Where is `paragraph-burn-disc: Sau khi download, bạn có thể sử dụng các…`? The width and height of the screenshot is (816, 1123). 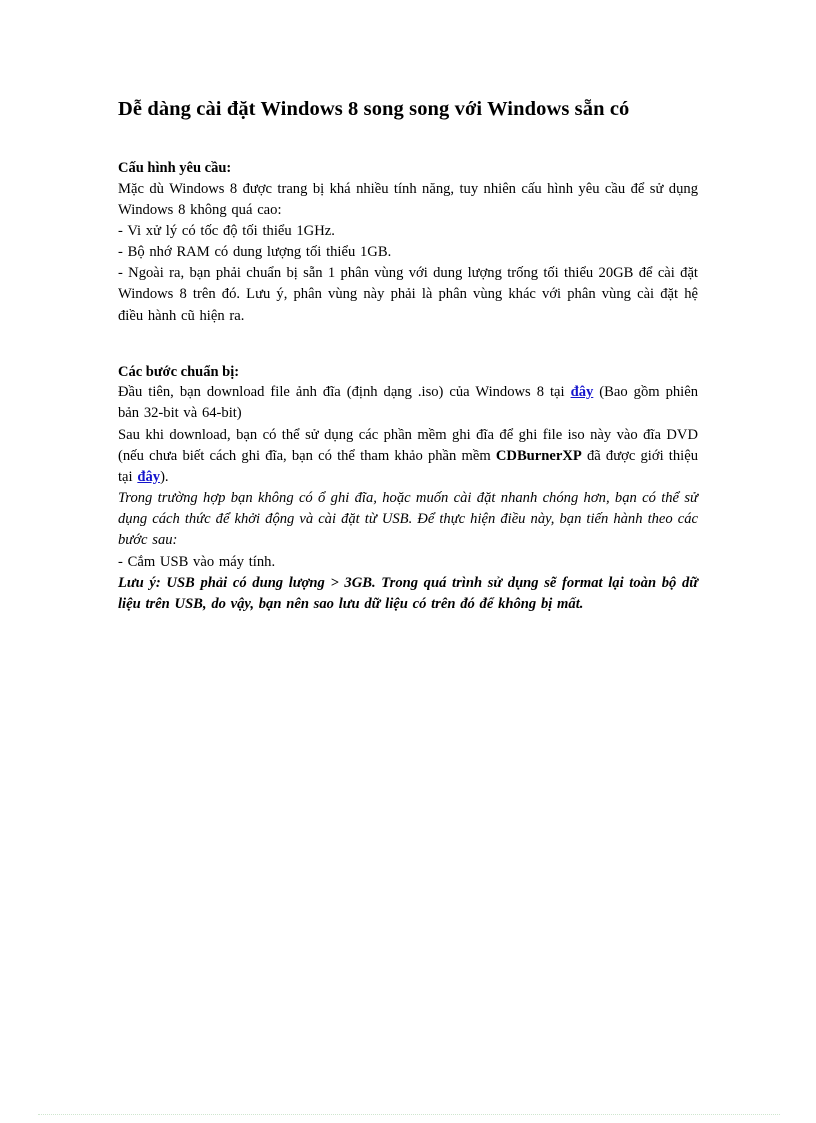 paragraph-burn-disc: Sau khi download, bạn có thể sử dụng các… is located at coordinates (408, 456).